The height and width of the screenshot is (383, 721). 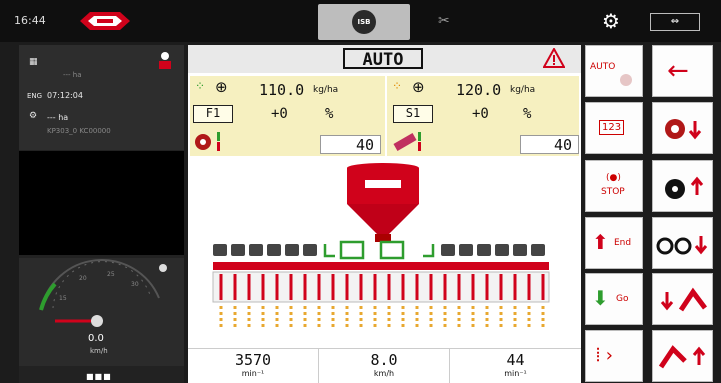 What do you see at coordinates (480, 114) in the screenshot?
I see `product2-delta: +0` at bounding box center [480, 114].